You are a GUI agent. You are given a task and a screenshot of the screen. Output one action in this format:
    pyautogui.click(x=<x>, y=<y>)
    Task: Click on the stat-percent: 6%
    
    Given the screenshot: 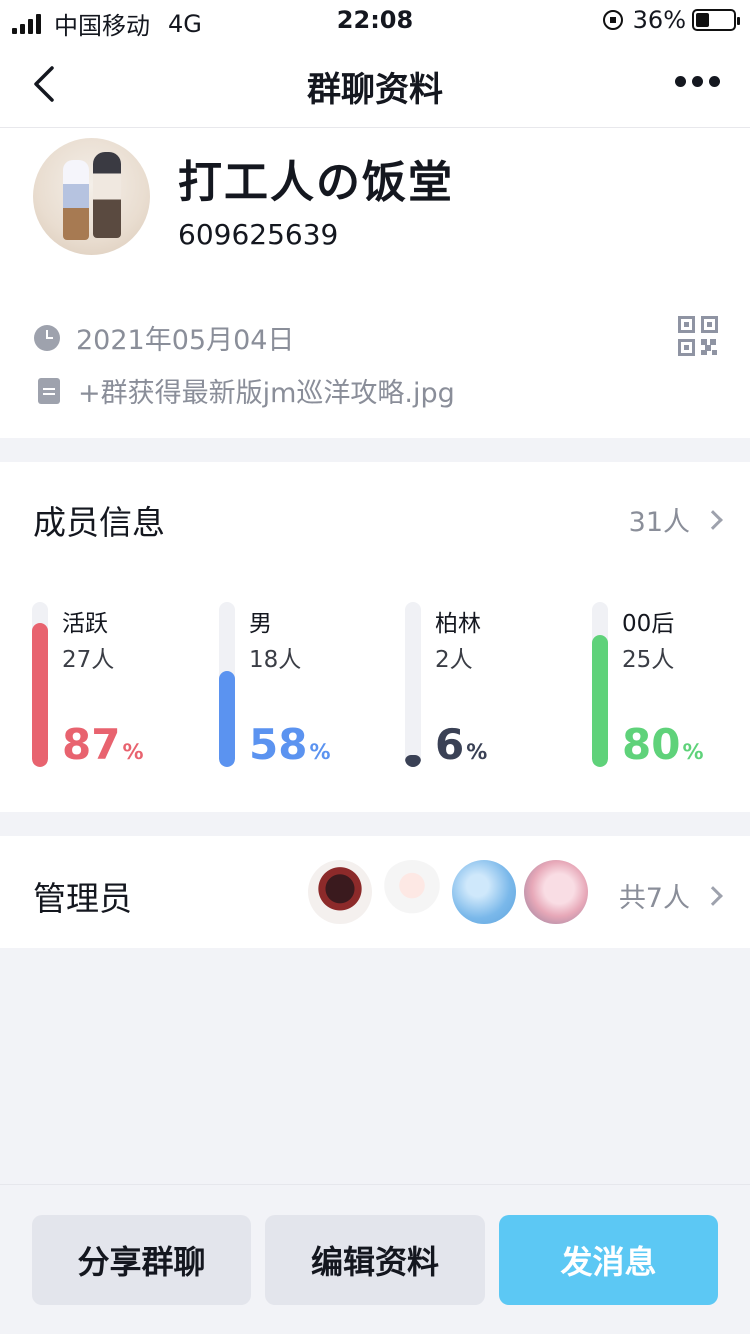 What is the action you would take?
    pyautogui.click(x=461, y=744)
    